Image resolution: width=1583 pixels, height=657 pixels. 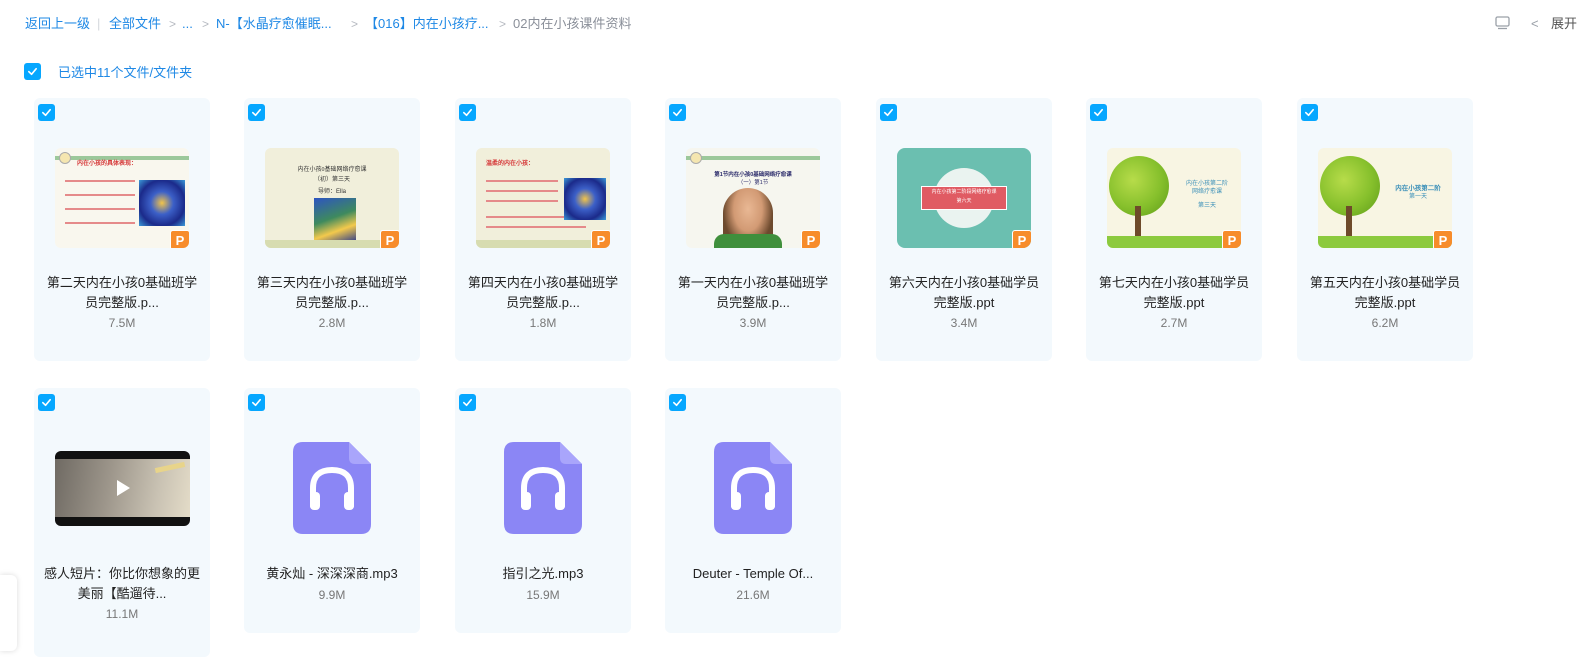 I want to click on file-card: 感人短片：你比你想象的更 美丽【酷遛待... 11.1M, so click(x=122, y=522).